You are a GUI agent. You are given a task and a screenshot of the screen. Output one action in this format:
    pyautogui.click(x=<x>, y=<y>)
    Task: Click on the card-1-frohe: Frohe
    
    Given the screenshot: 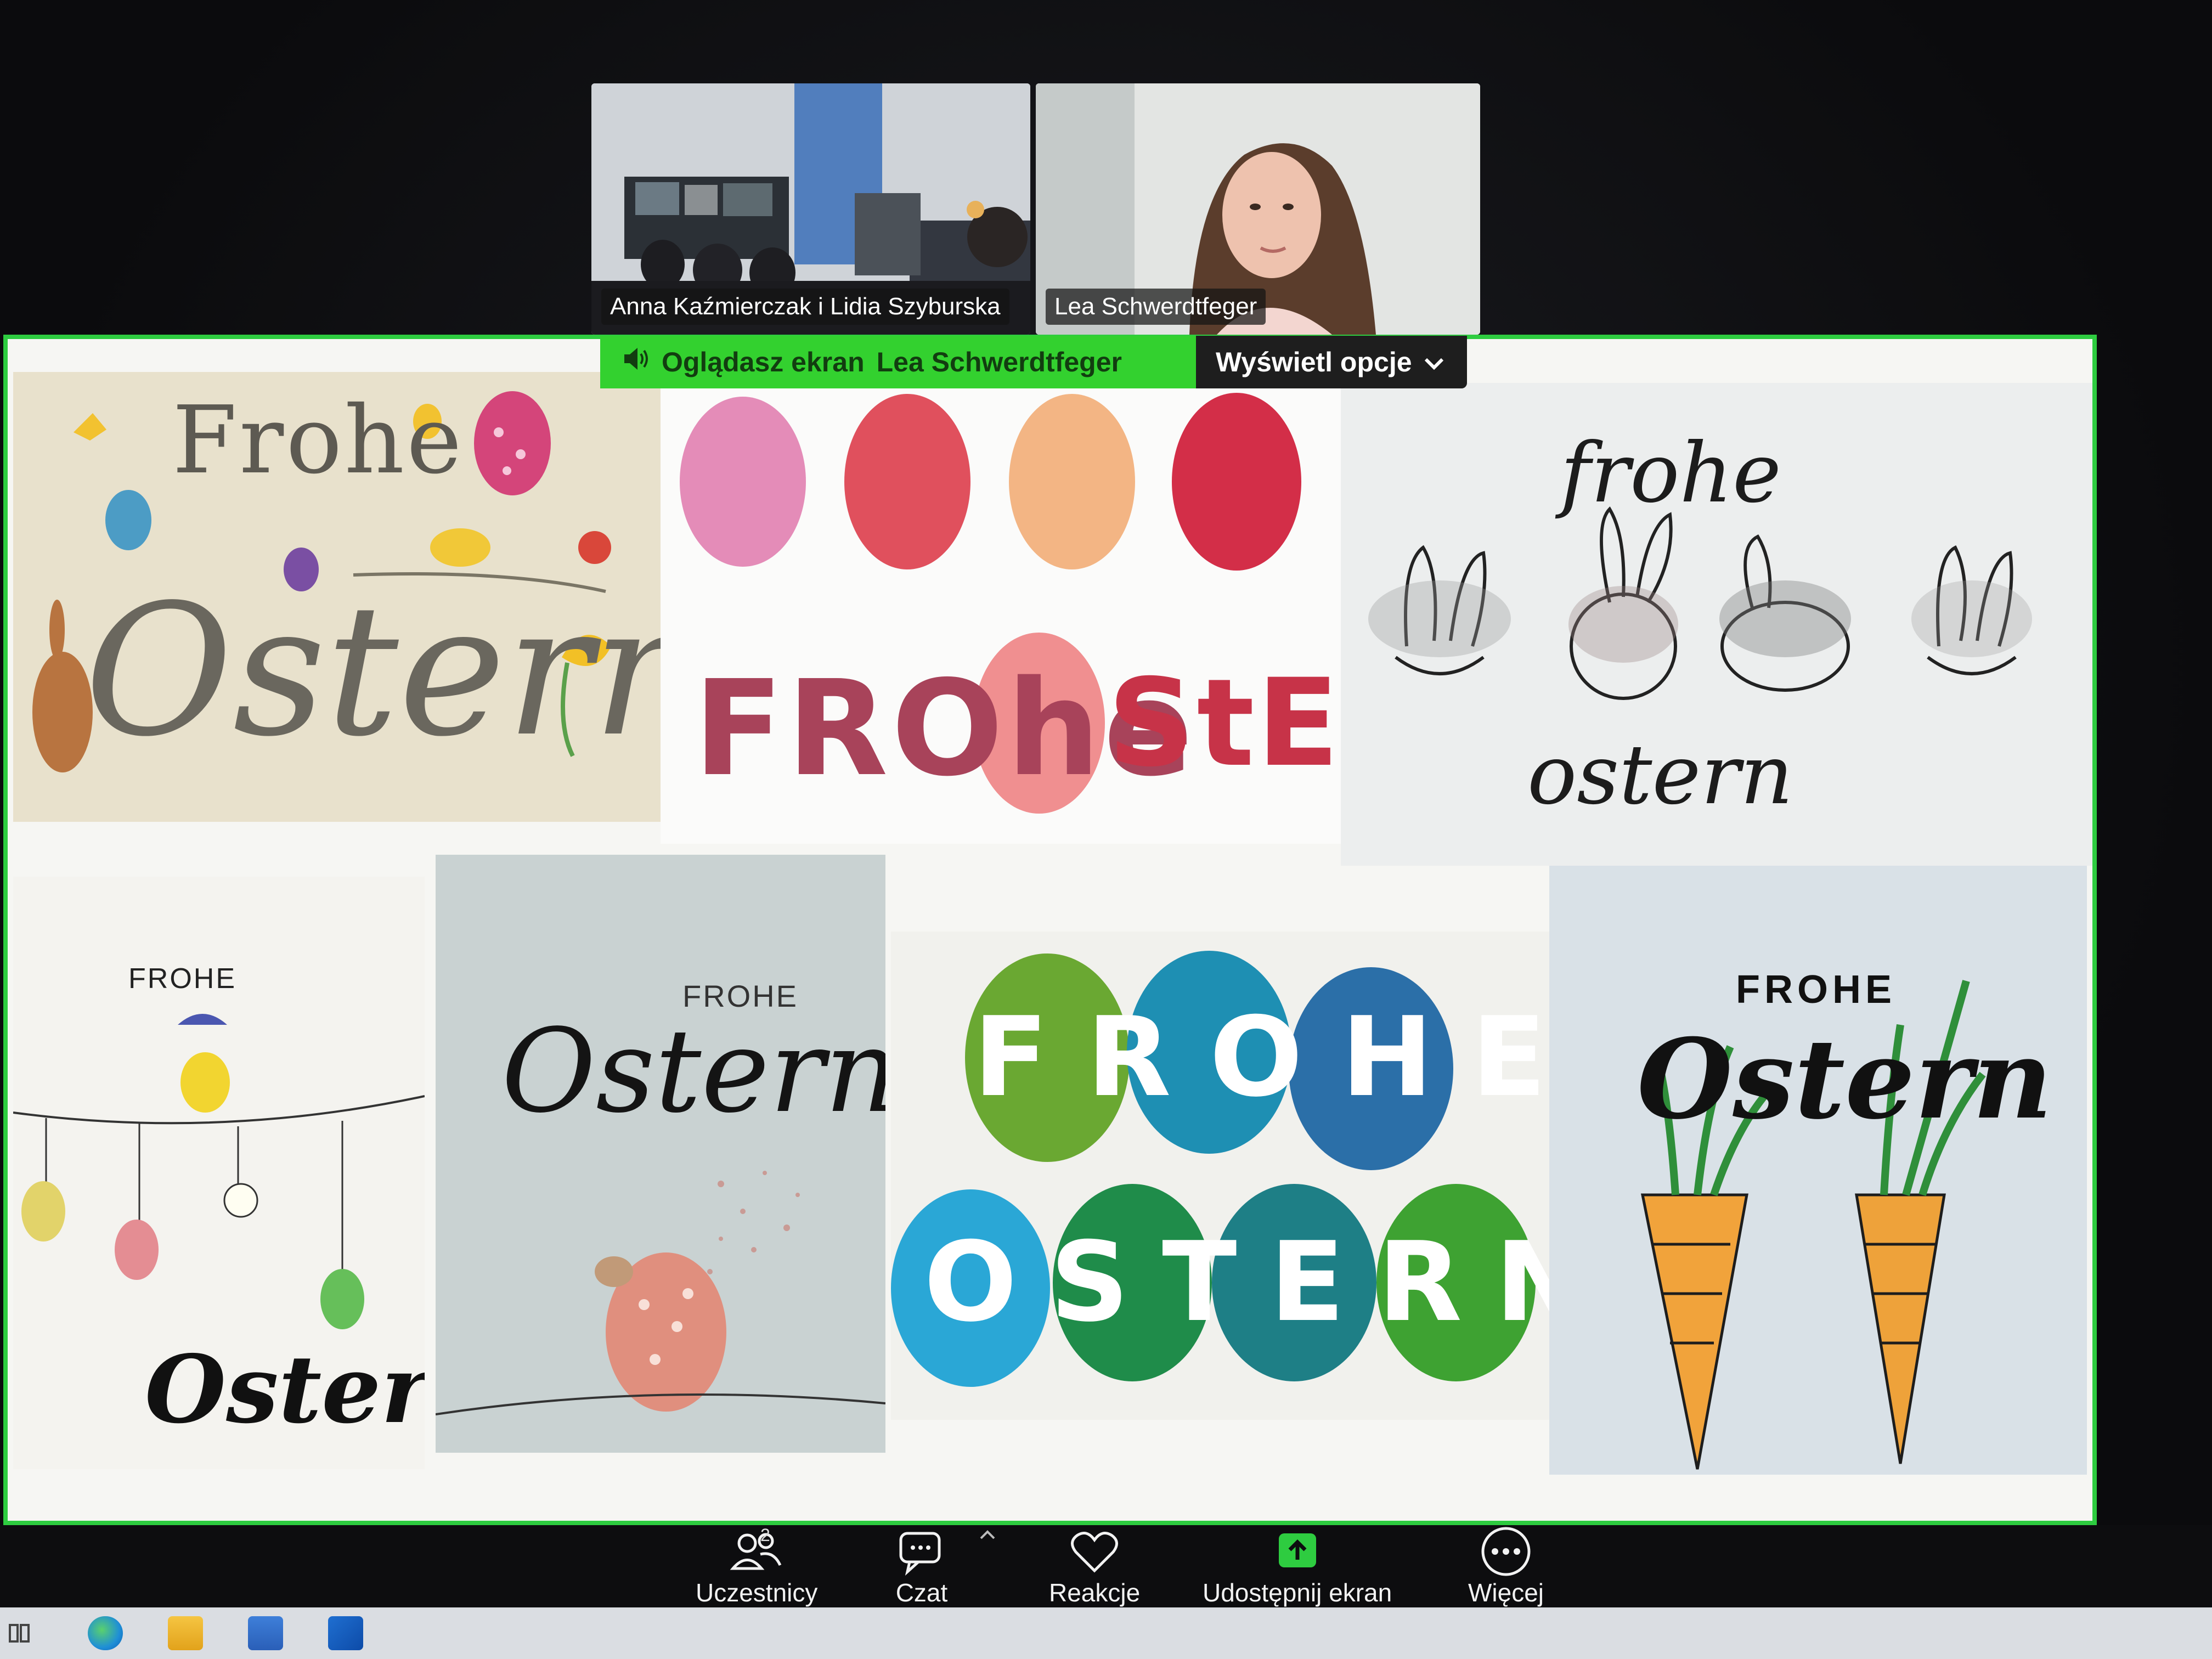 What is the action you would take?
    pyautogui.click(x=318, y=441)
    